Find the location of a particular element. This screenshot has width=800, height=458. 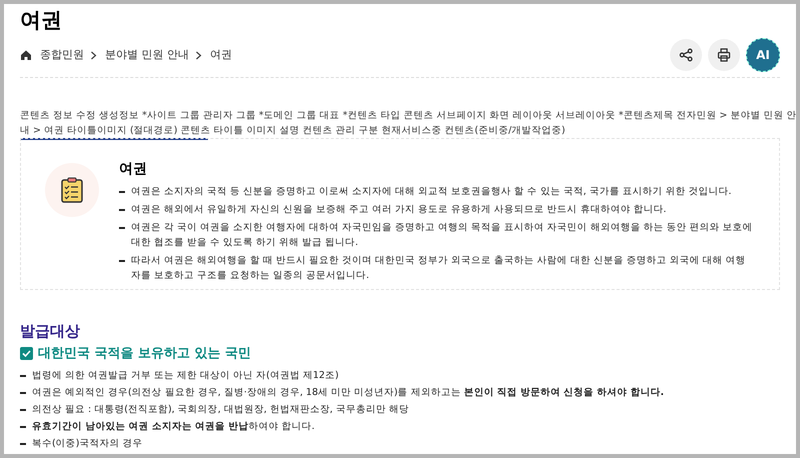

list-item-text: 복수(이중)국적자의 경우 is located at coordinates (87, 444).